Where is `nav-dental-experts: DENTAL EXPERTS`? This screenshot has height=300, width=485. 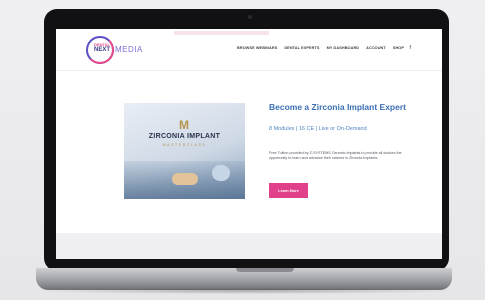 nav-dental-experts: DENTAL EXPERTS is located at coordinates (301, 48).